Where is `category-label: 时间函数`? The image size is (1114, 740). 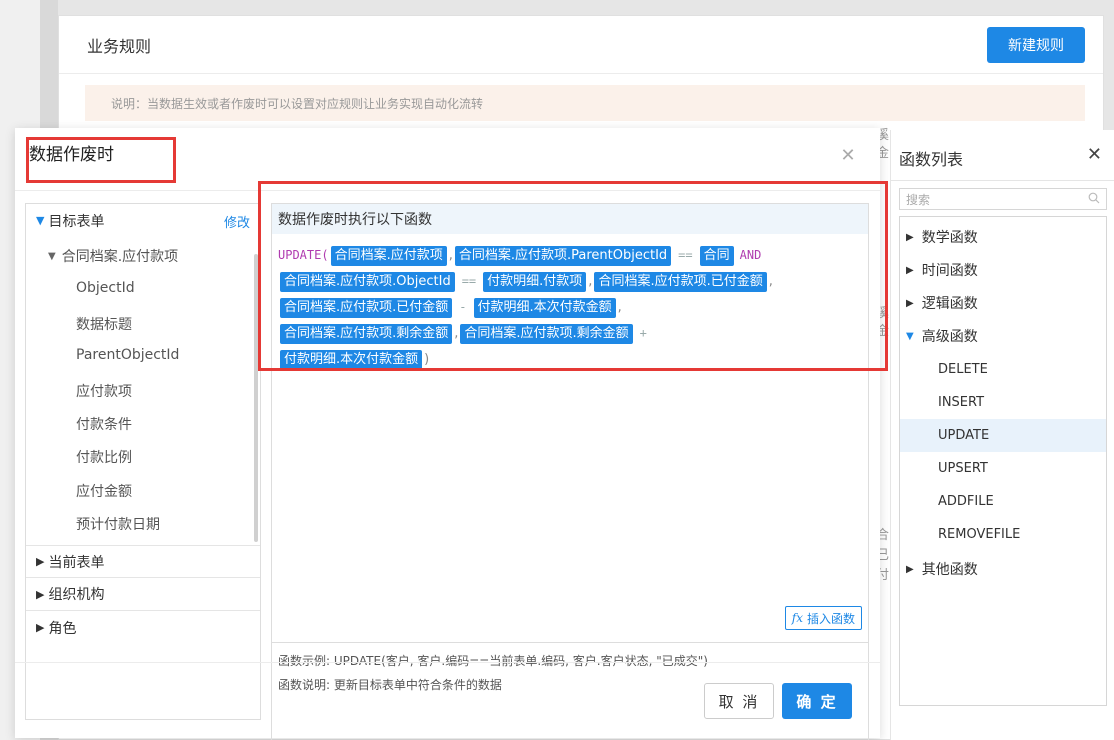
category-label: 时间函数 is located at coordinates (949, 271).